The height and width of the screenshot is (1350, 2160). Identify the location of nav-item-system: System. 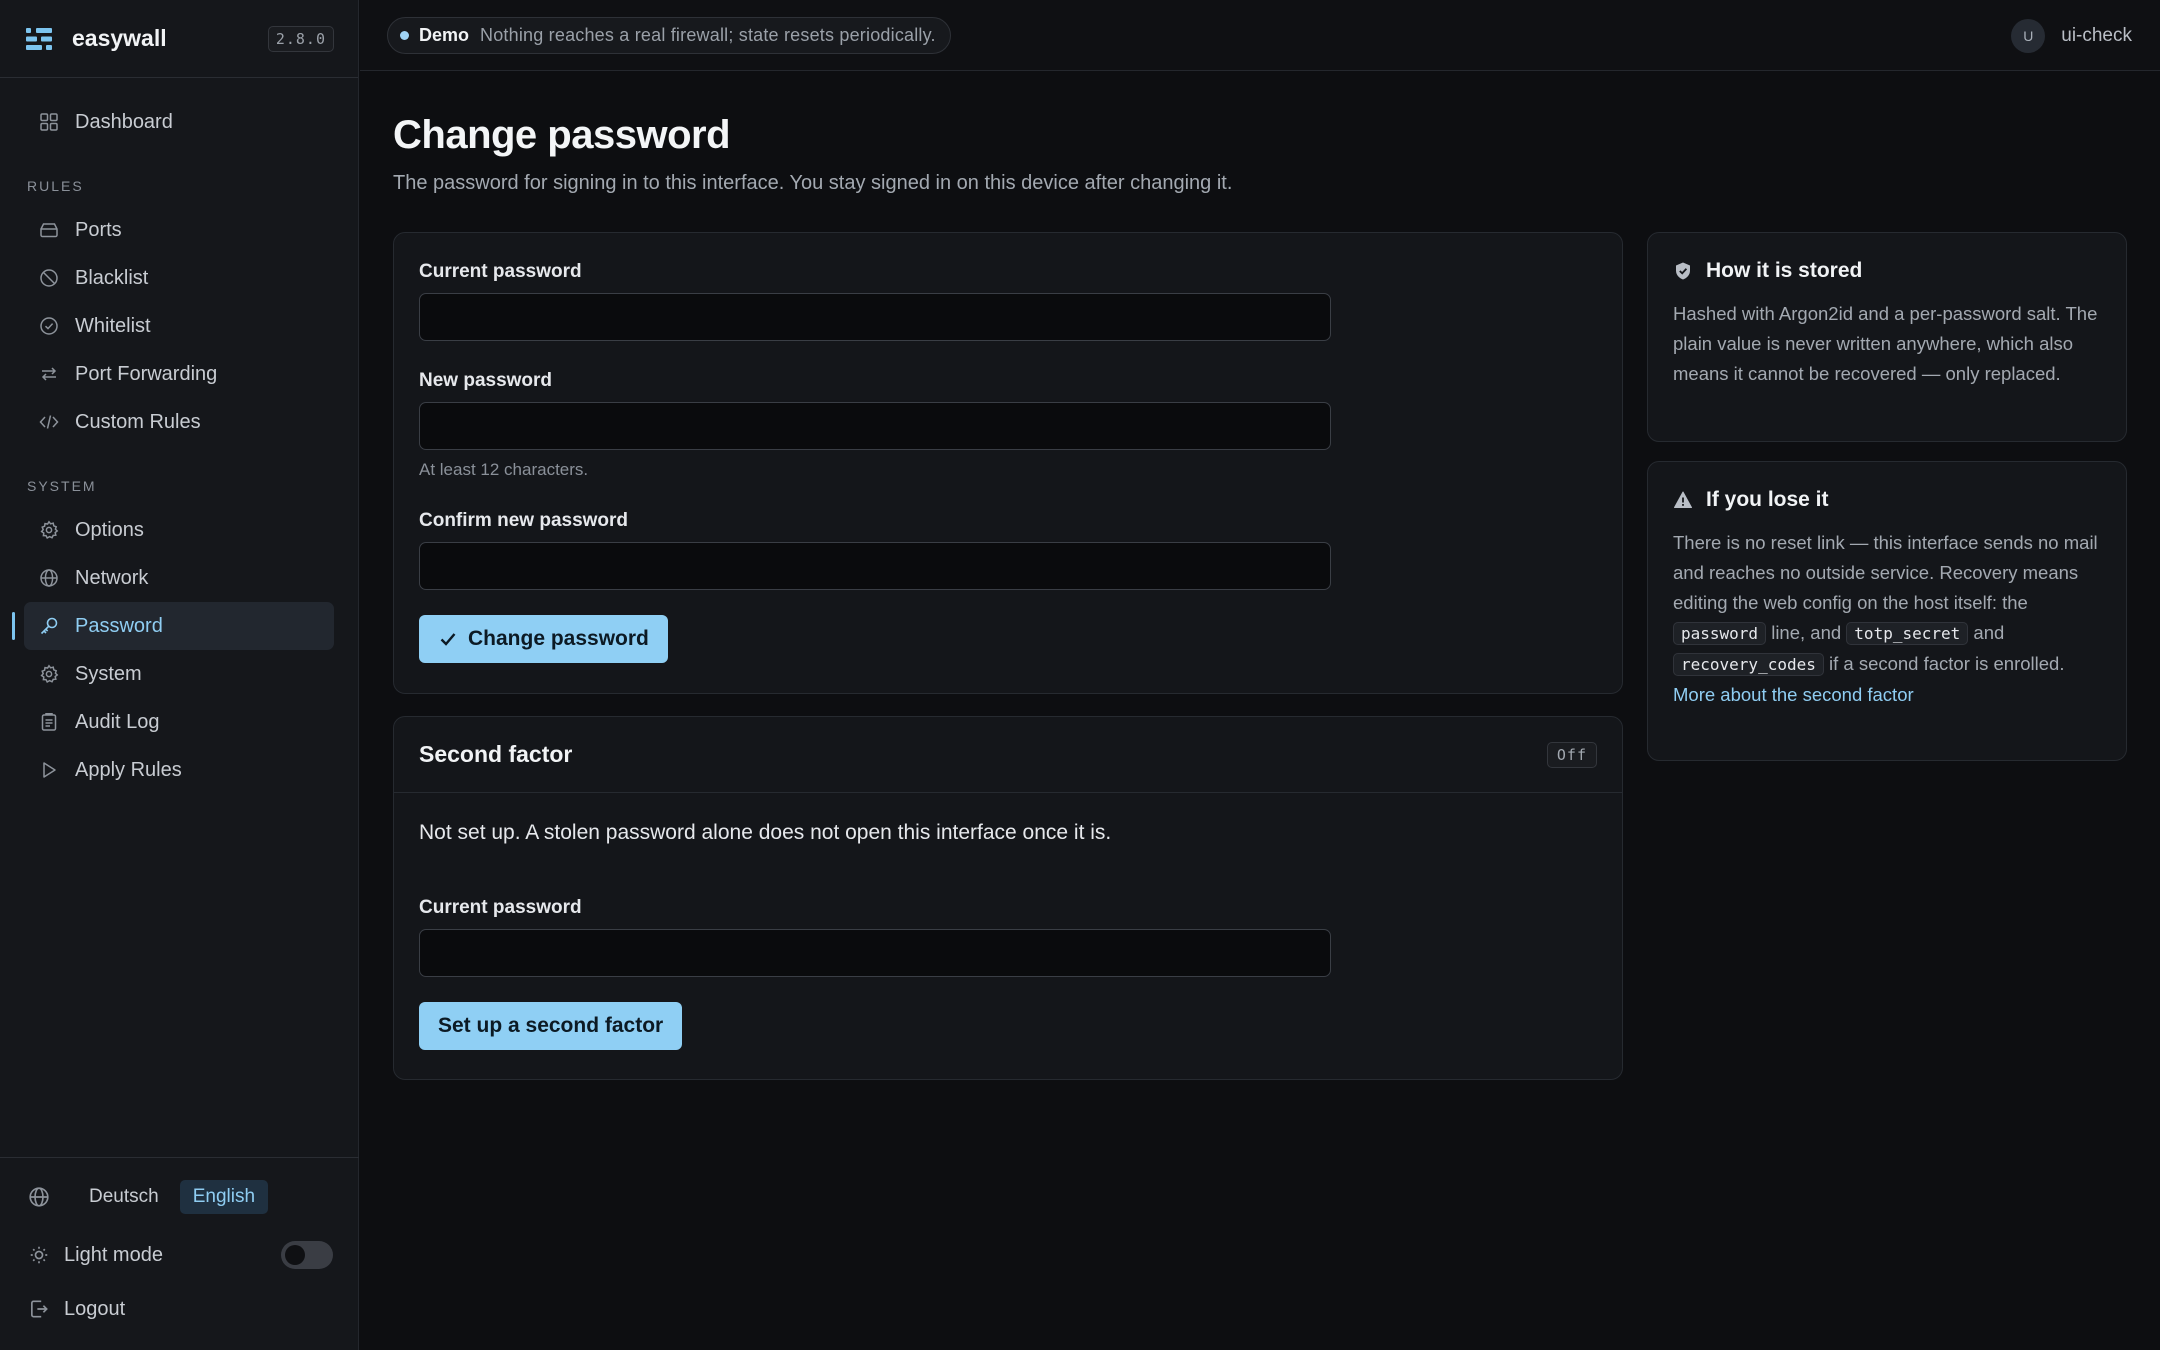
(179, 674).